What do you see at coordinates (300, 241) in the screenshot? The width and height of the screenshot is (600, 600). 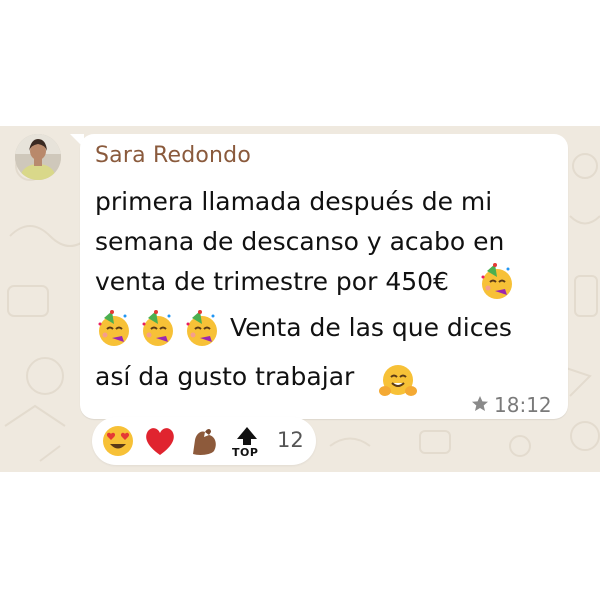 I see `message-line-2: semana de descanso y acabo en` at bounding box center [300, 241].